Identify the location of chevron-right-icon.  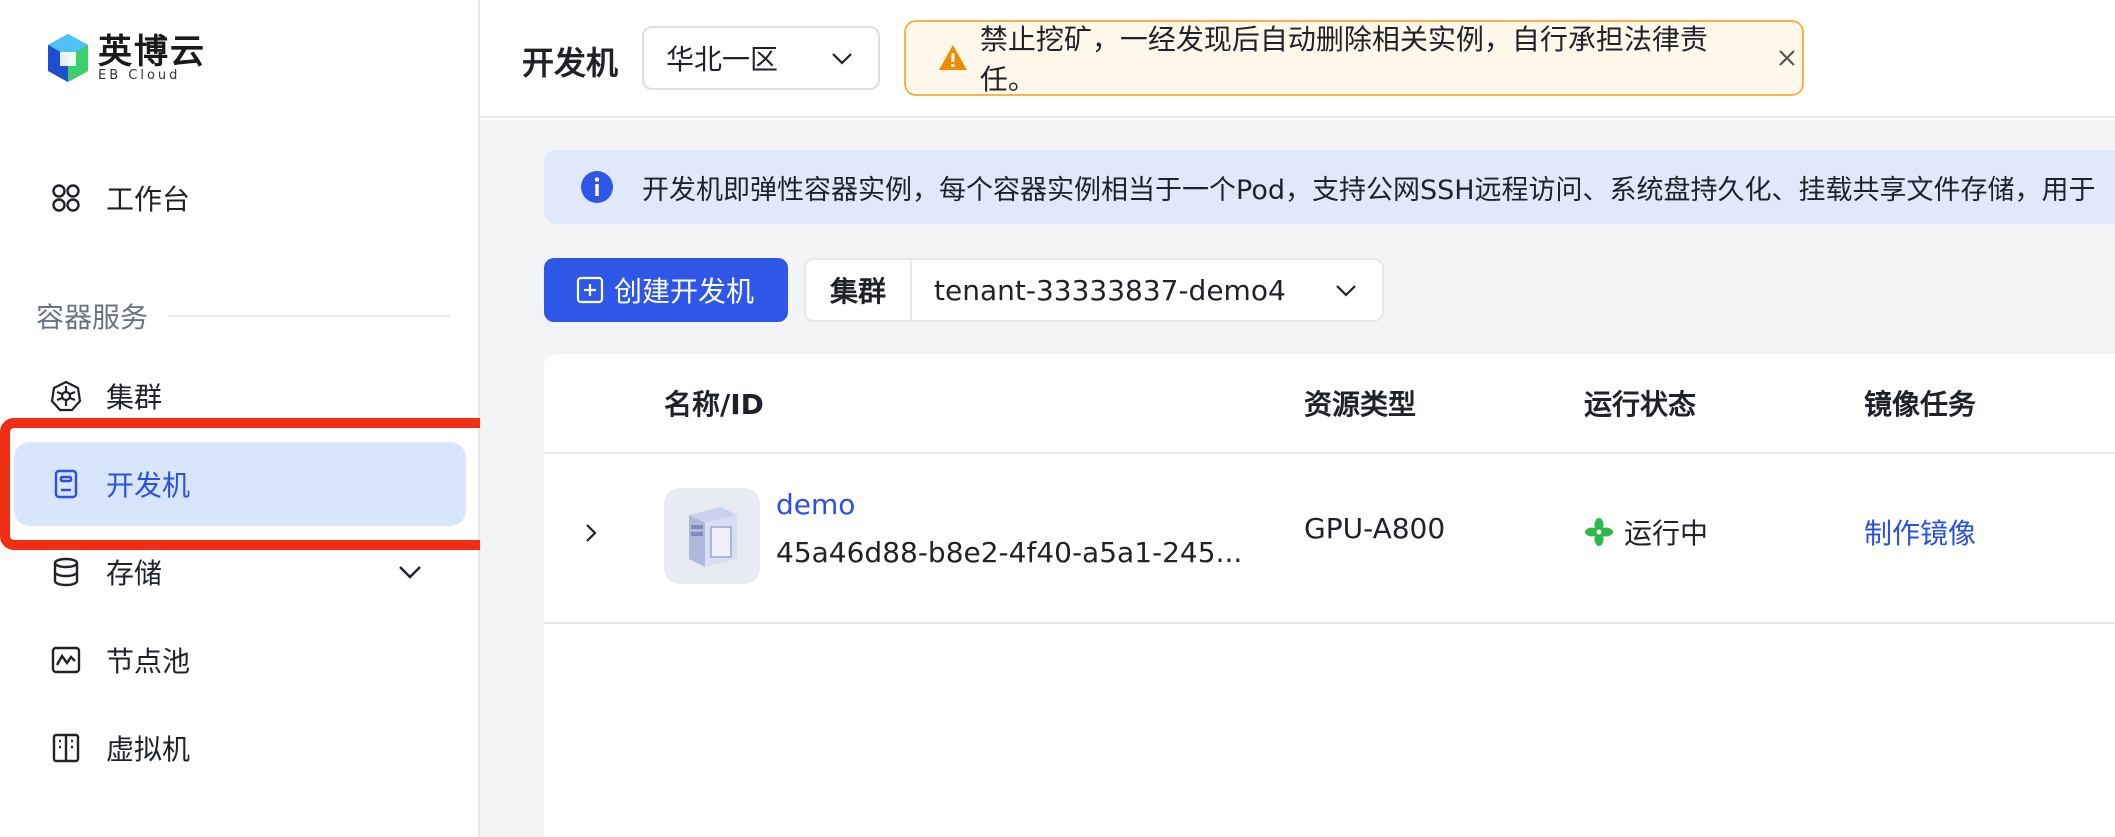
(591, 533).